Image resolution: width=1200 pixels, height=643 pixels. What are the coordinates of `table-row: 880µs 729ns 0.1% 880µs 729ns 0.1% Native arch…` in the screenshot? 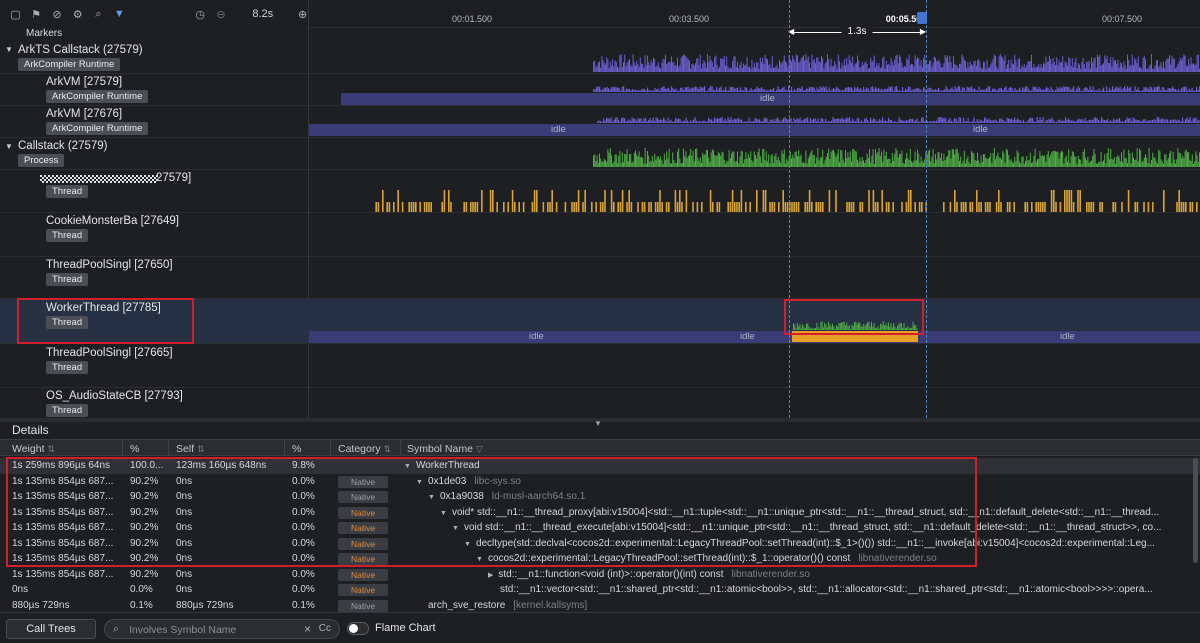 It's located at (600, 606).